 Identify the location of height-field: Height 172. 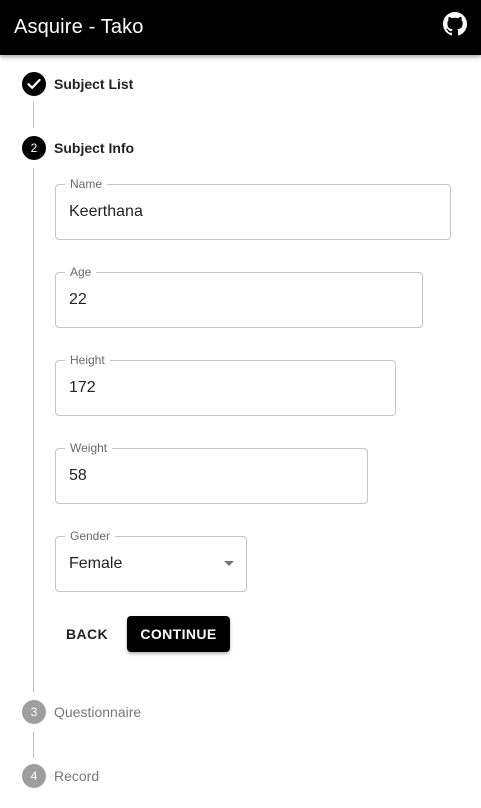
(225, 384).